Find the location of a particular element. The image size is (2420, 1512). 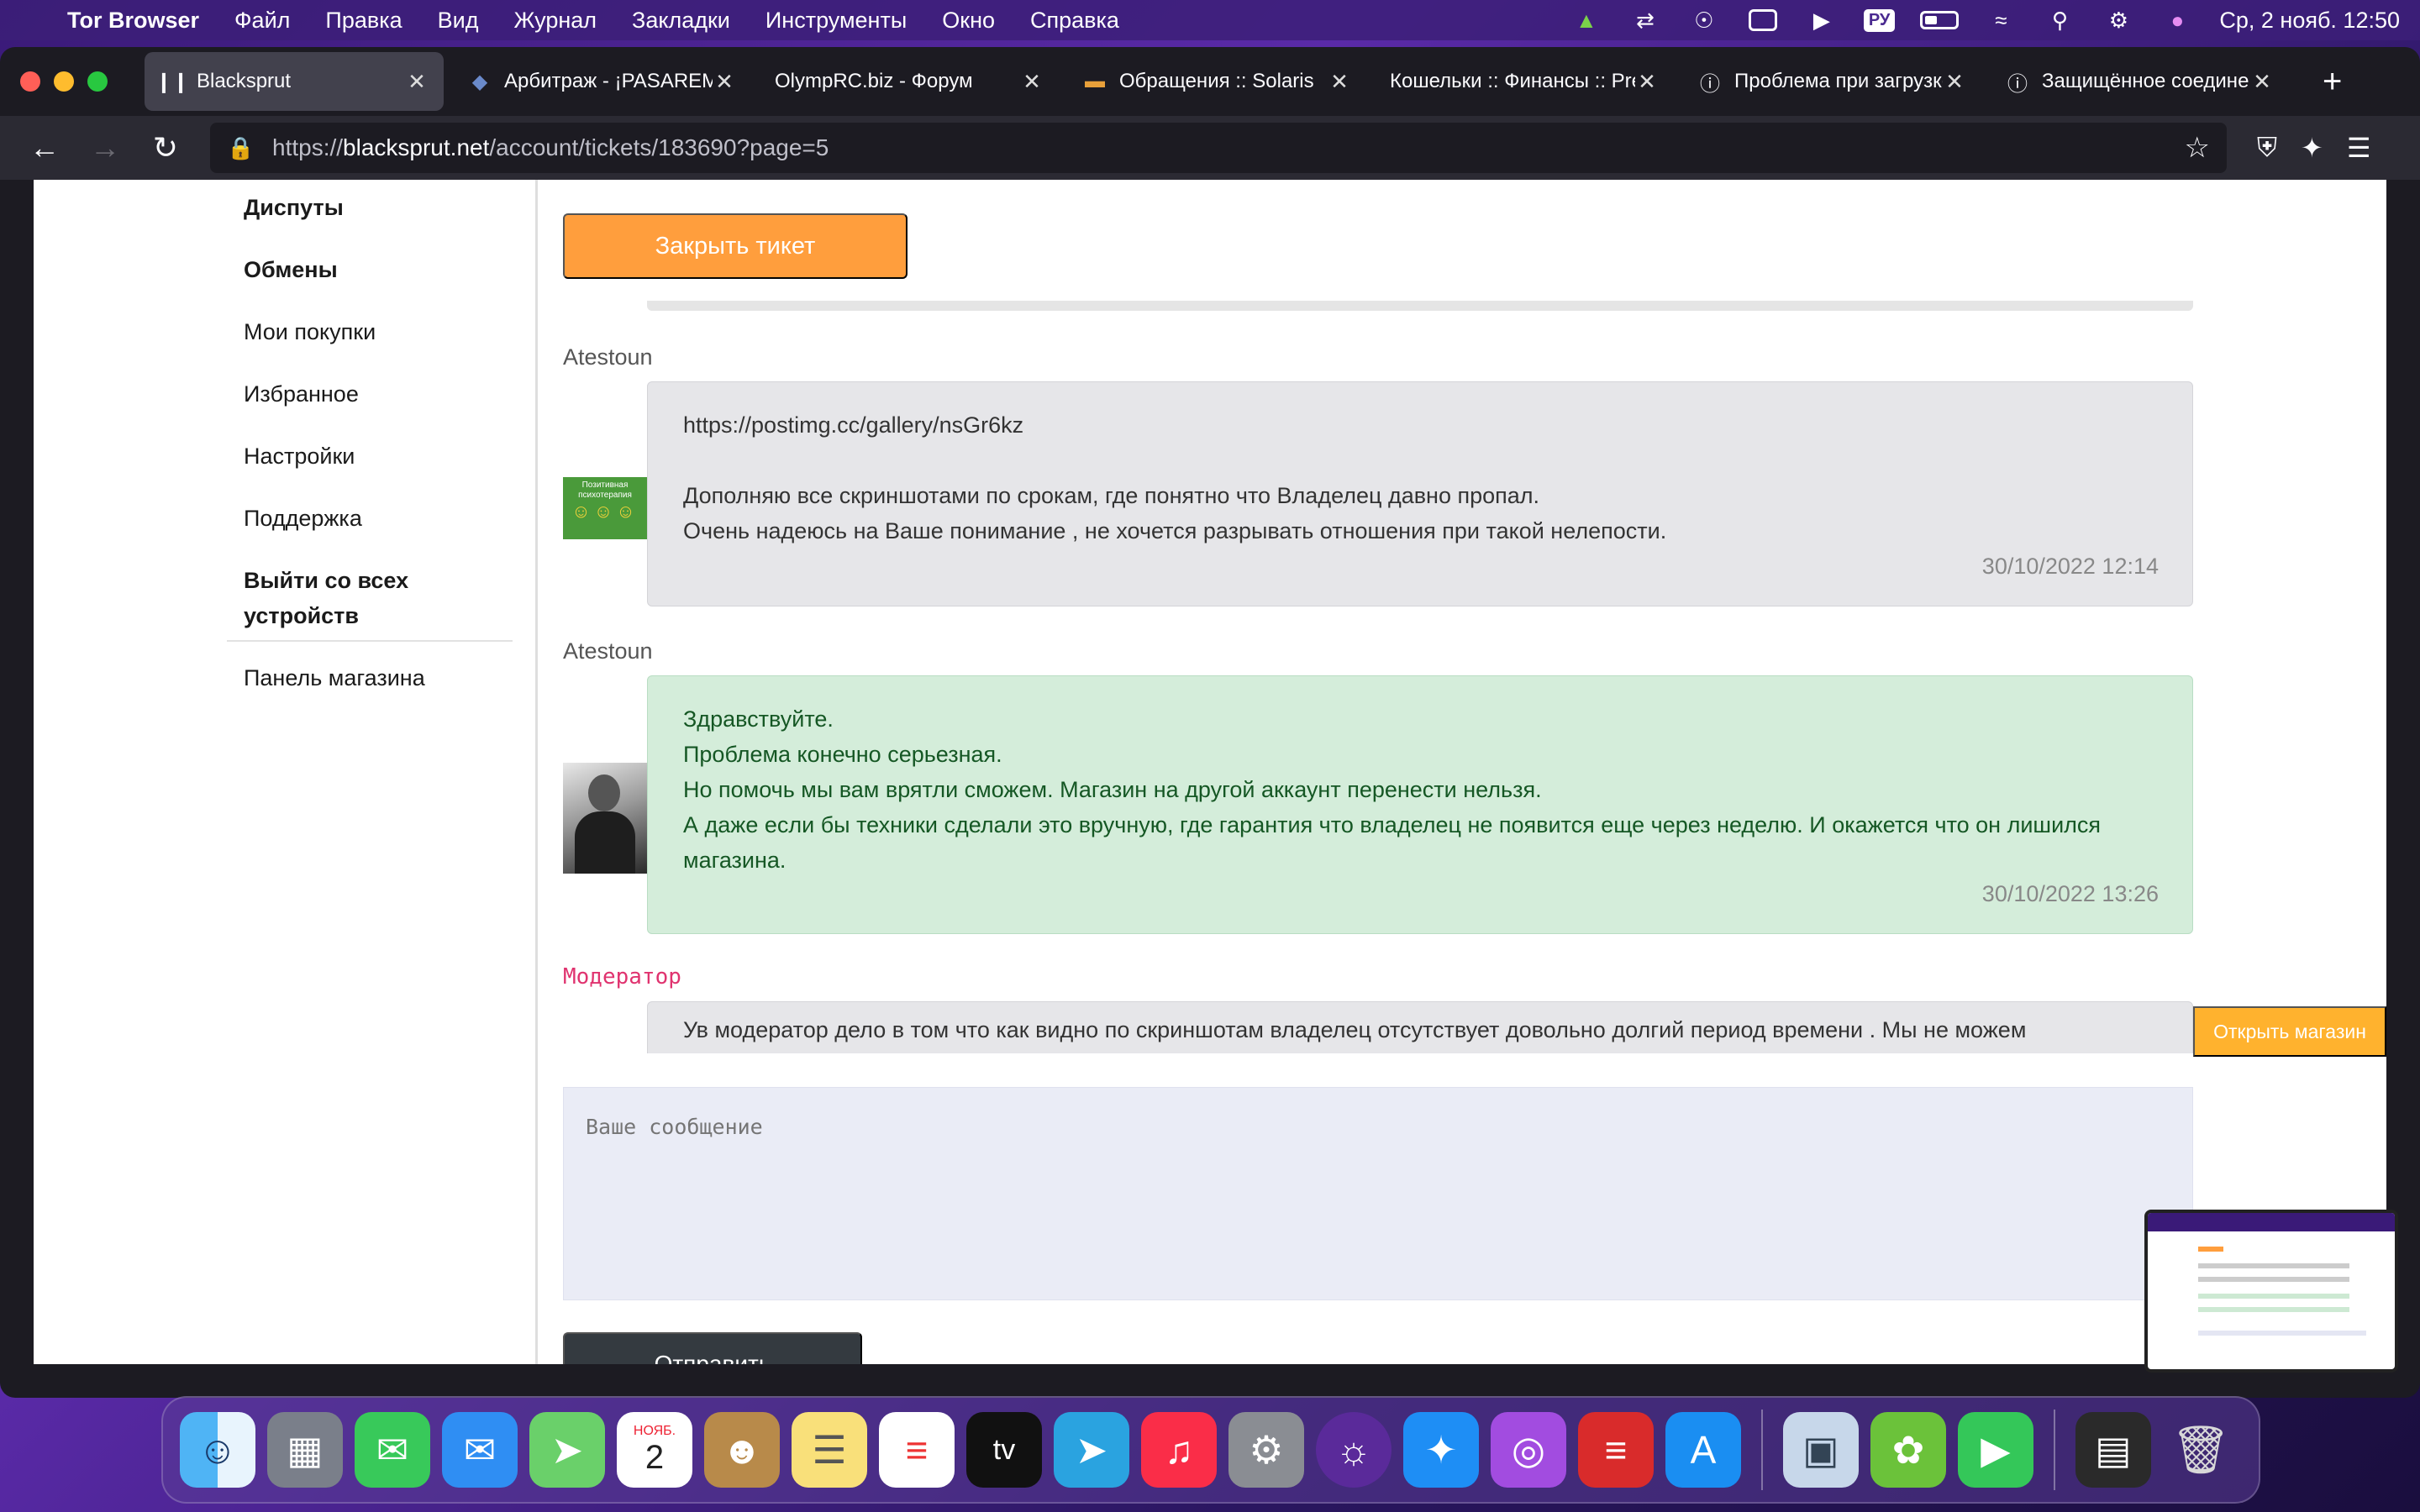

sync-icon: ⇄ is located at coordinates (1645, 20).